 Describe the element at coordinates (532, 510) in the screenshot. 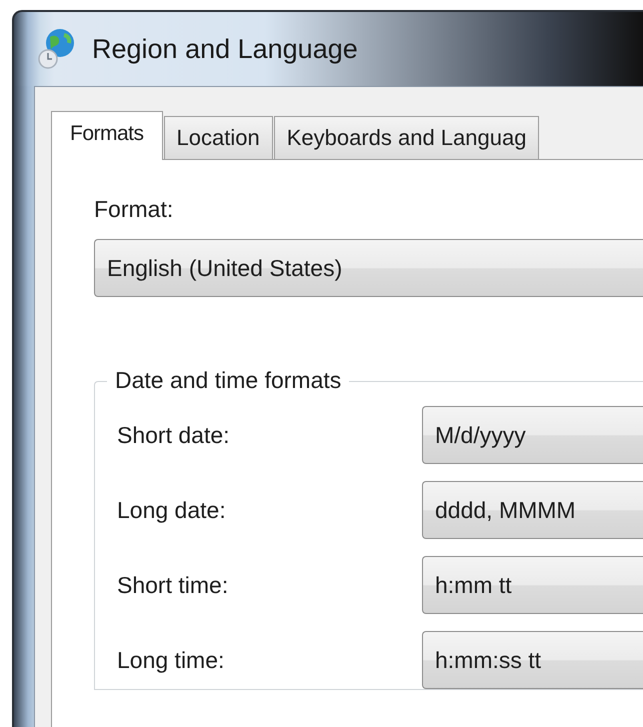

I see `format-dropdown: dddd, MMMM` at that location.